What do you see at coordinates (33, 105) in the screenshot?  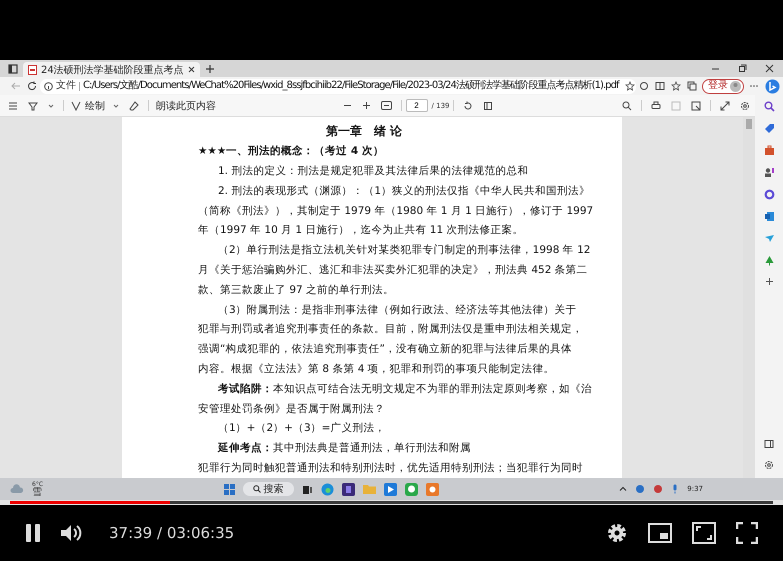 I see `highlight-icon` at bounding box center [33, 105].